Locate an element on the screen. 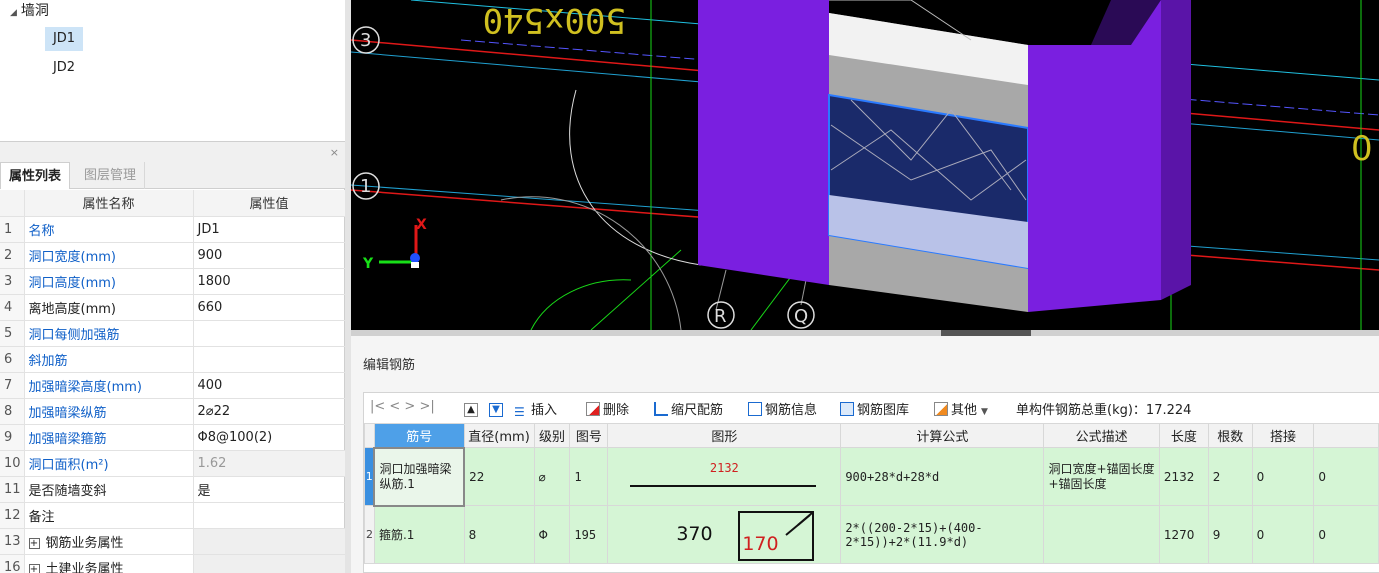 The image size is (1379, 573). property-value: 2⌀22 is located at coordinates (269, 411).